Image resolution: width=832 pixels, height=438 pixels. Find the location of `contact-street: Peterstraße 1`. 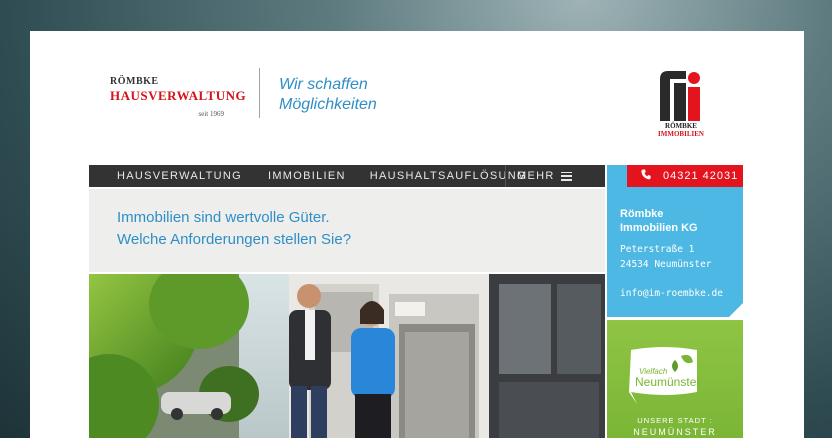

contact-street: Peterstraße 1 is located at coordinates (657, 249).